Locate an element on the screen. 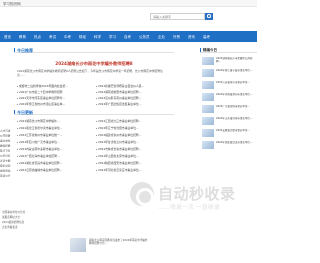  nav-item: 教育 is located at coordinates (22, 37).